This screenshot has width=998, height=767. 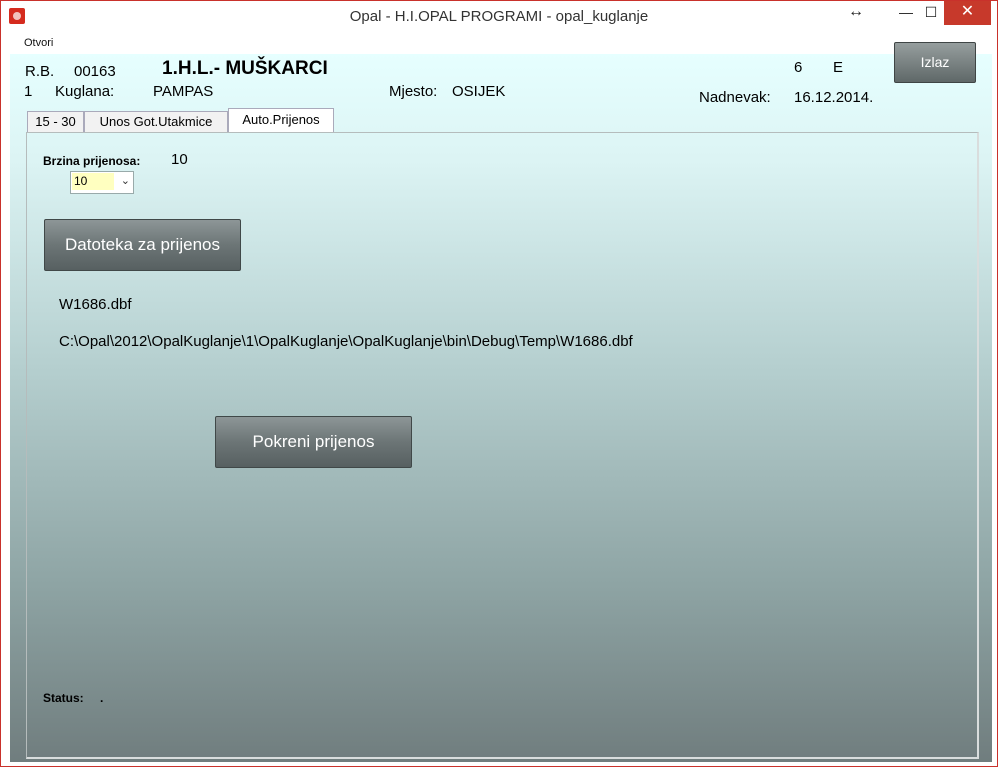 What do you see at coordinates (906, 13) in the screenshot?
I see `minimize-button: —` at bounding box center [906, 13].